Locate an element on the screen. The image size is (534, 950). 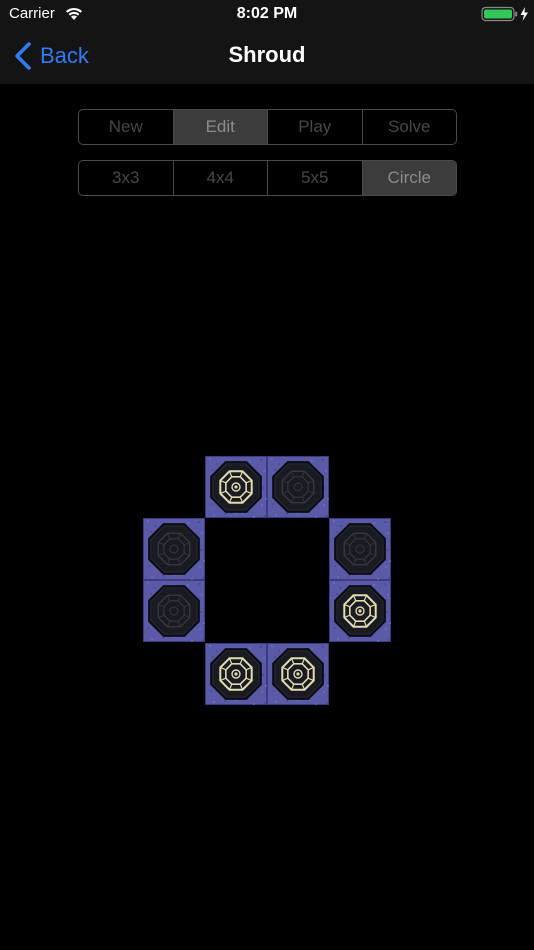
tile-top-right is located at coordinates (298, 487).